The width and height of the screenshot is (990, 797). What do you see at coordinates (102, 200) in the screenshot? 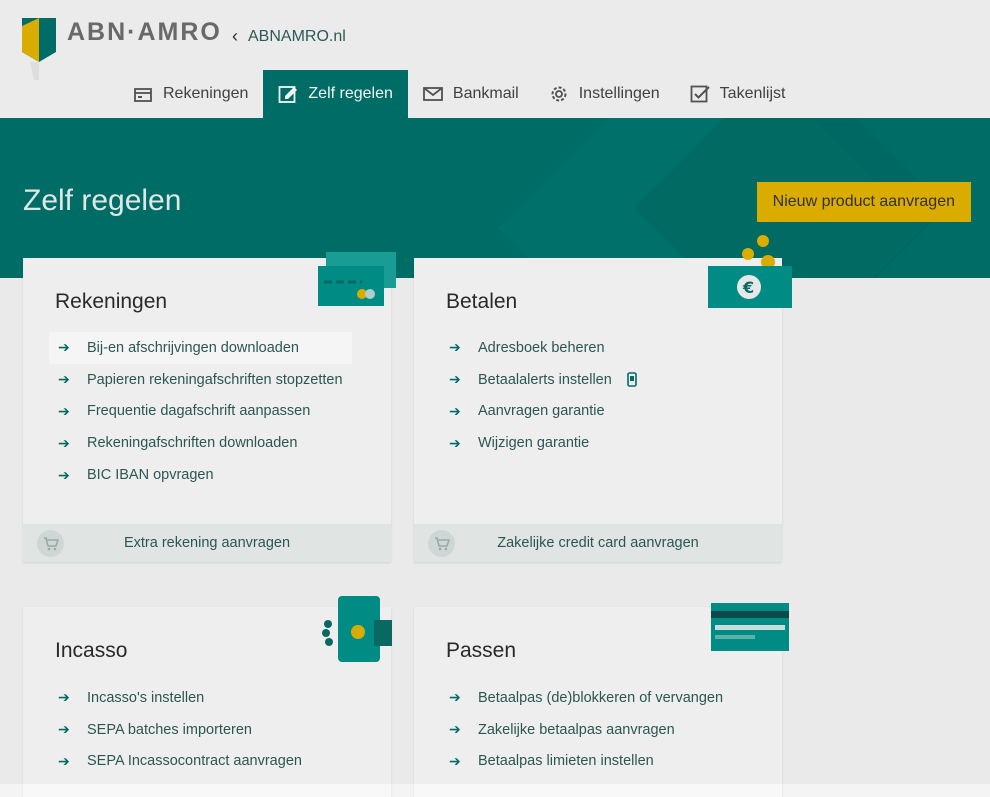
I see `page-title: Zelf regelen` at bounding box center [102, 200].